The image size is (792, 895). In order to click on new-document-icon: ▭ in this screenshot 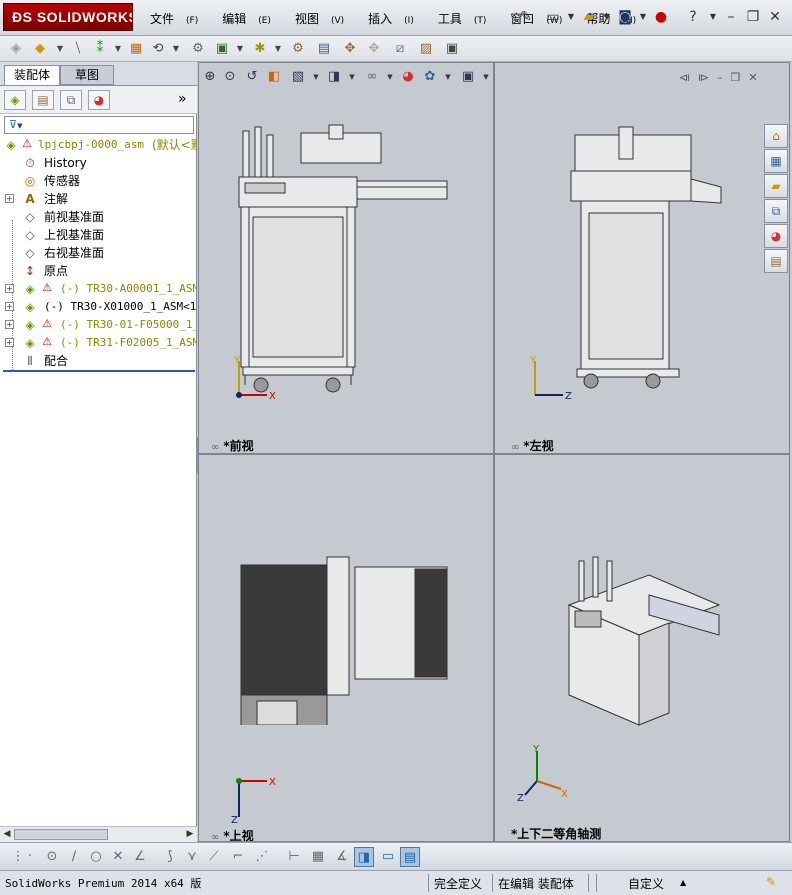, I will do `click(553, 17)`.